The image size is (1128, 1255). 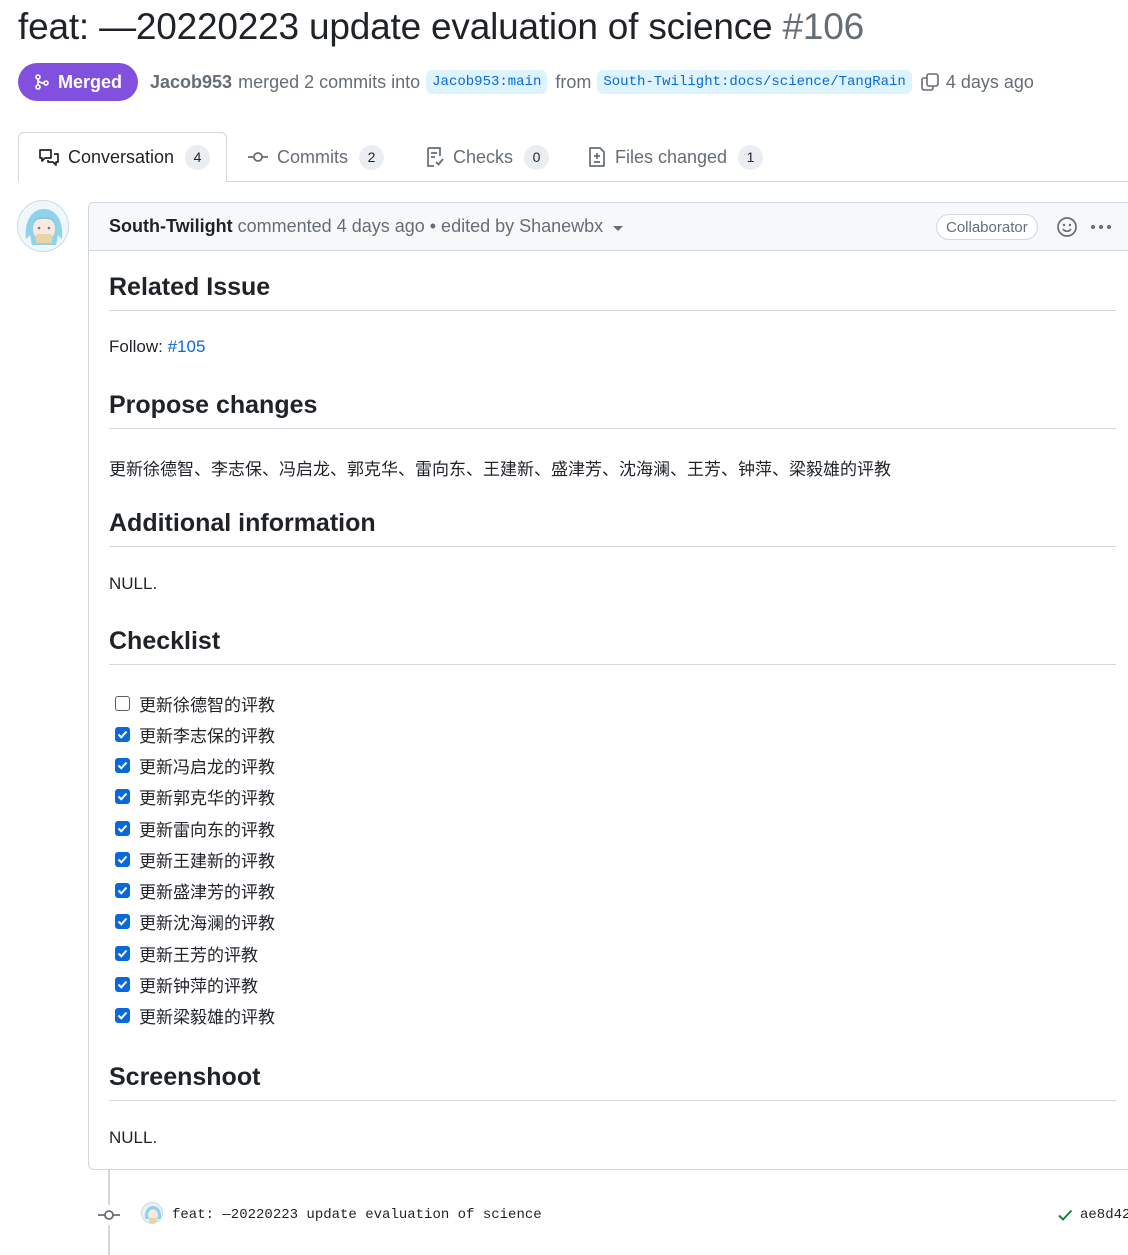 I want to click on checklist-item: 更新雷向东的评教, so click(x=195, y=828).